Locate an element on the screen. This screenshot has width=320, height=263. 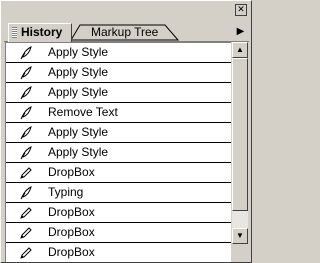
scroll-thumb is located at coordinates (240, 134).